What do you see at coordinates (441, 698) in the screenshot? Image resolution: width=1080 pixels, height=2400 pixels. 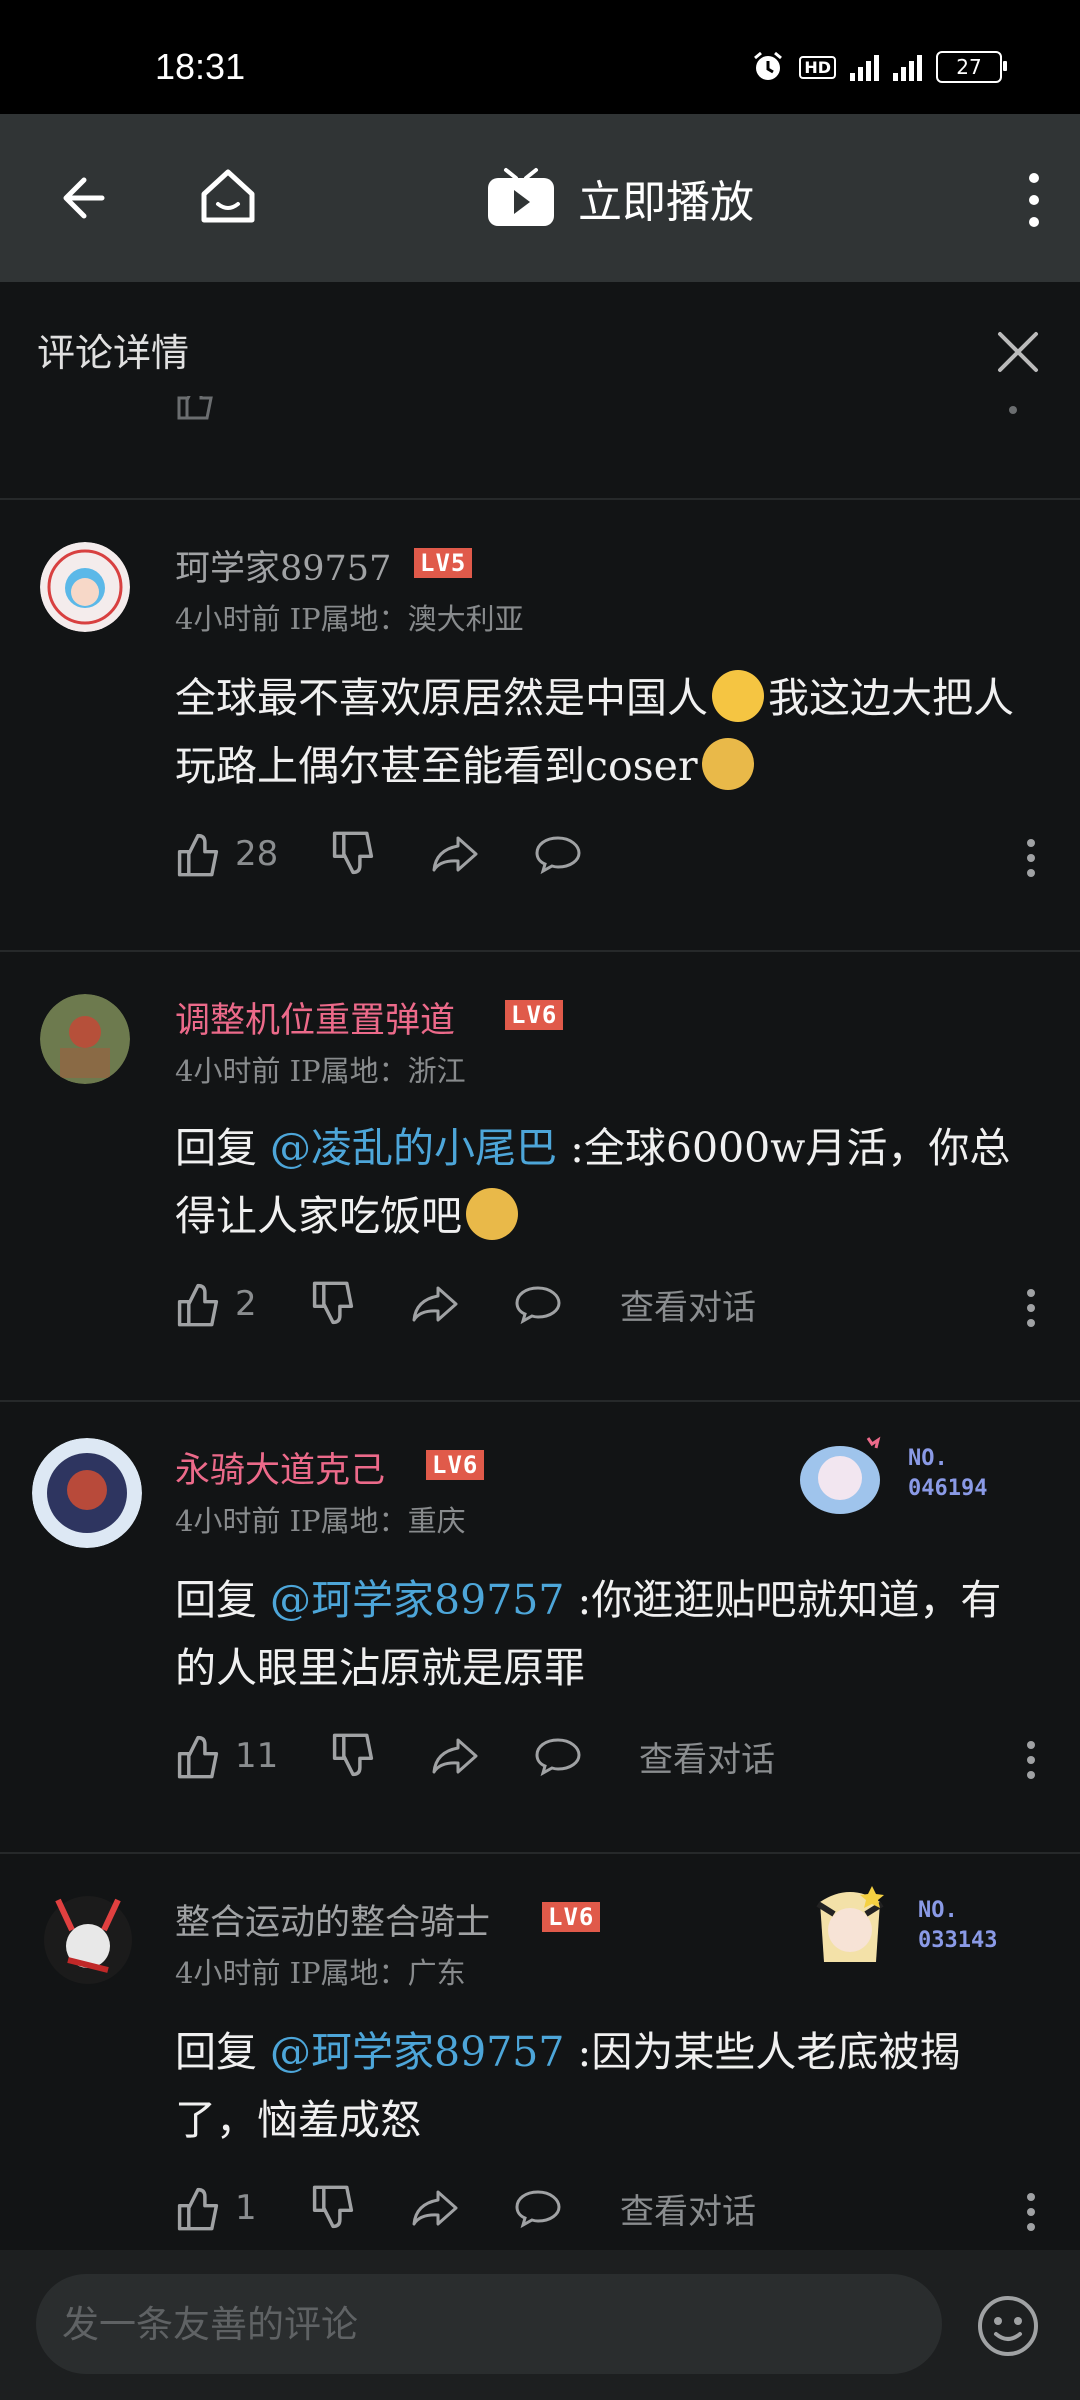 I see `comment-text-part: 全球最不喜欢原居然是中国人` at bounding box center [441, 698].